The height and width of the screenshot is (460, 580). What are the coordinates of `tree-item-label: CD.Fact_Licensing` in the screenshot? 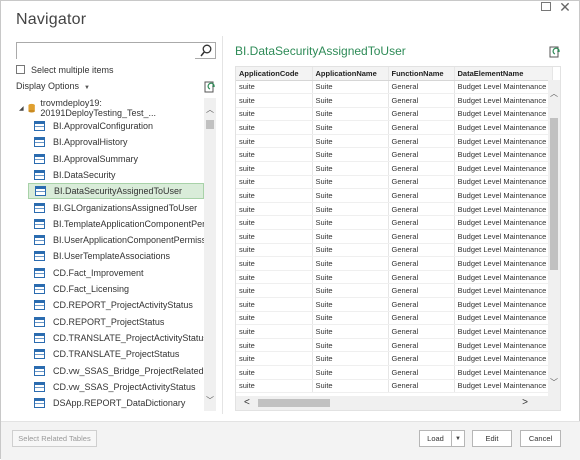 It's located at (91, 289).